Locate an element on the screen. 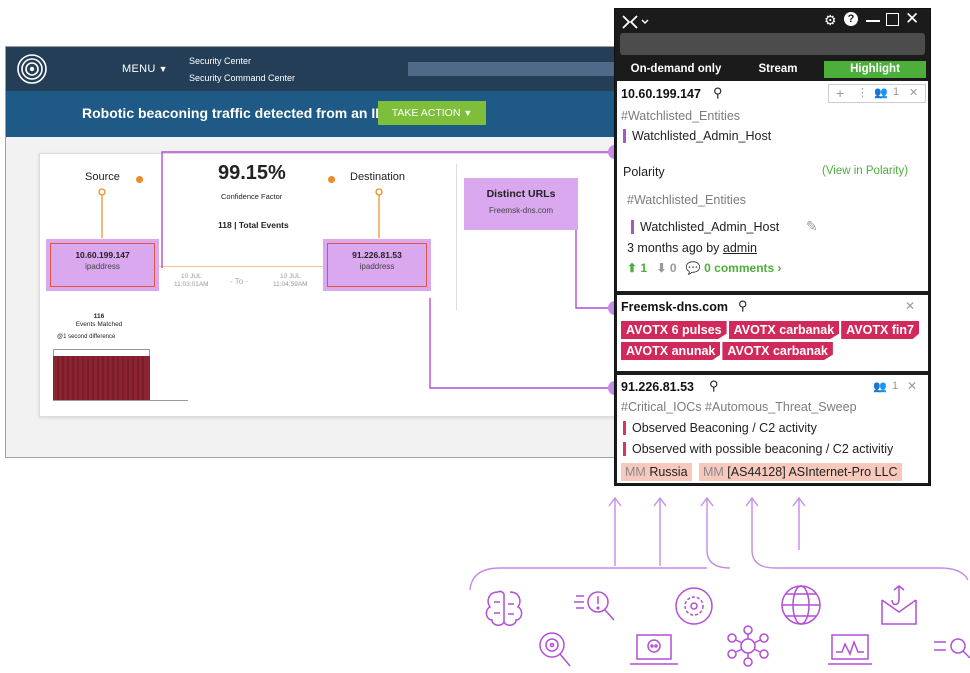 Image resolution: width=970 pixels, height=673 pixels. globe-icon is located at coordinates (801, 605).